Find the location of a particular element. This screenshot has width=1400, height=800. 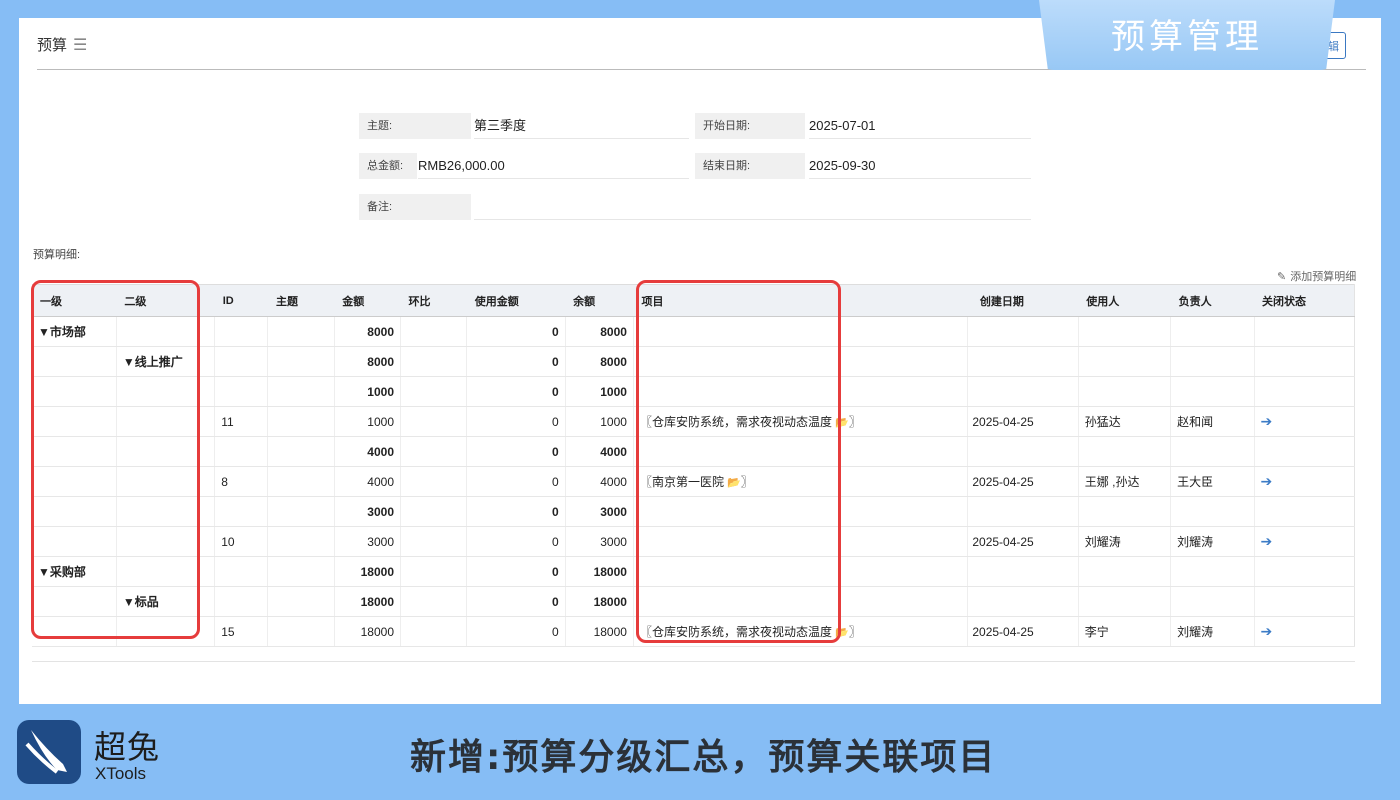

cell-id: 15 is located at coordinates (241, 631).